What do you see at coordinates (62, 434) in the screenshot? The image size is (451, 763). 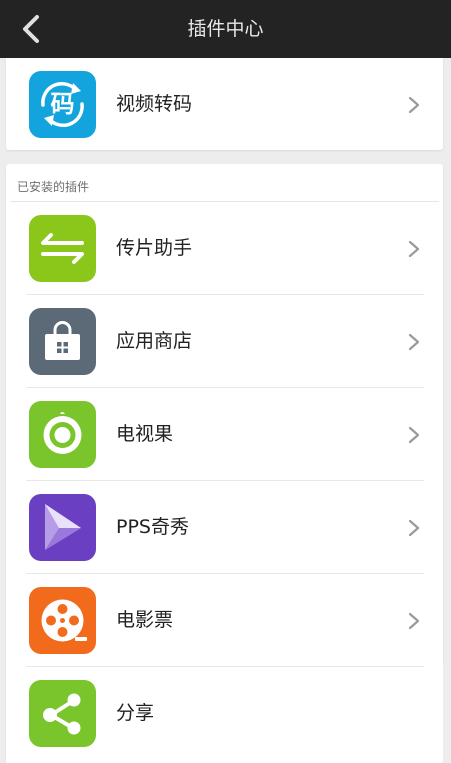 I see `target-circle-icon` at bounding box center [62, 434].